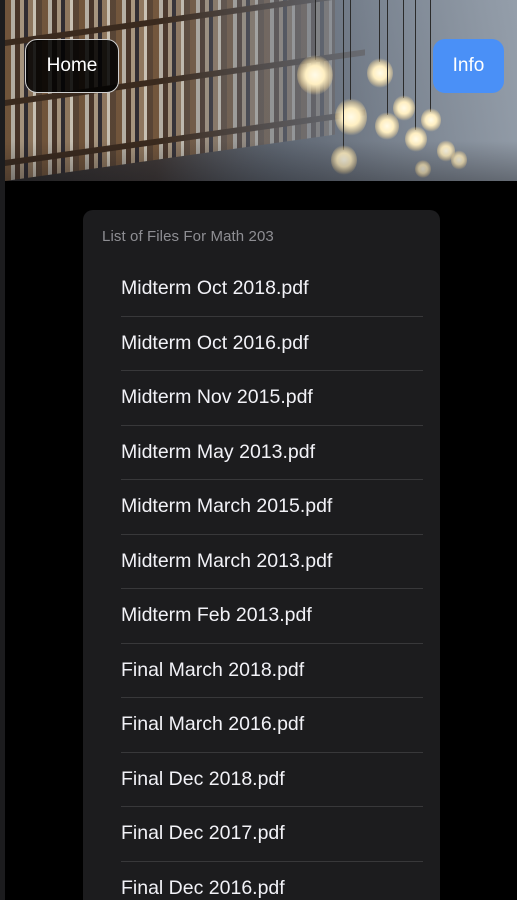 The image size is (517, 900). I want to click on file-item: Midterm March 2015.pdf, so click(272, 507).